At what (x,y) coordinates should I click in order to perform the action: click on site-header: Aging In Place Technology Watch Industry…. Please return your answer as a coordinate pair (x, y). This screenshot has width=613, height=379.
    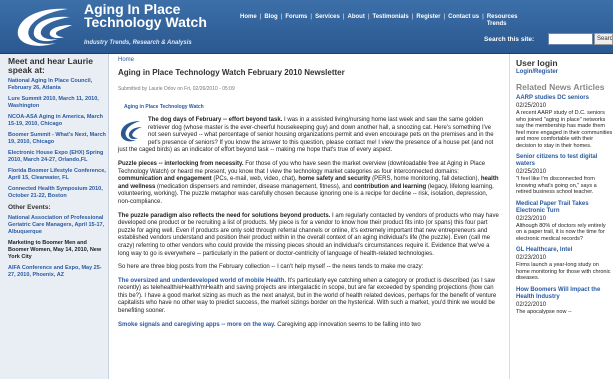
    Looking at the image, I should click on (306, 27).